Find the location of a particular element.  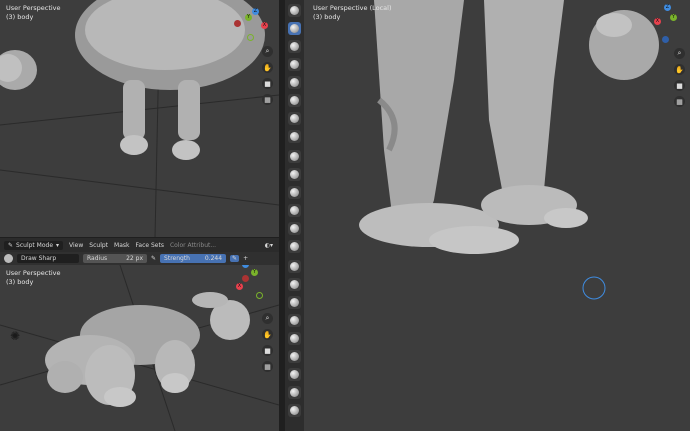

tool-clay-strips-icon is located at coordinates (294, 64).